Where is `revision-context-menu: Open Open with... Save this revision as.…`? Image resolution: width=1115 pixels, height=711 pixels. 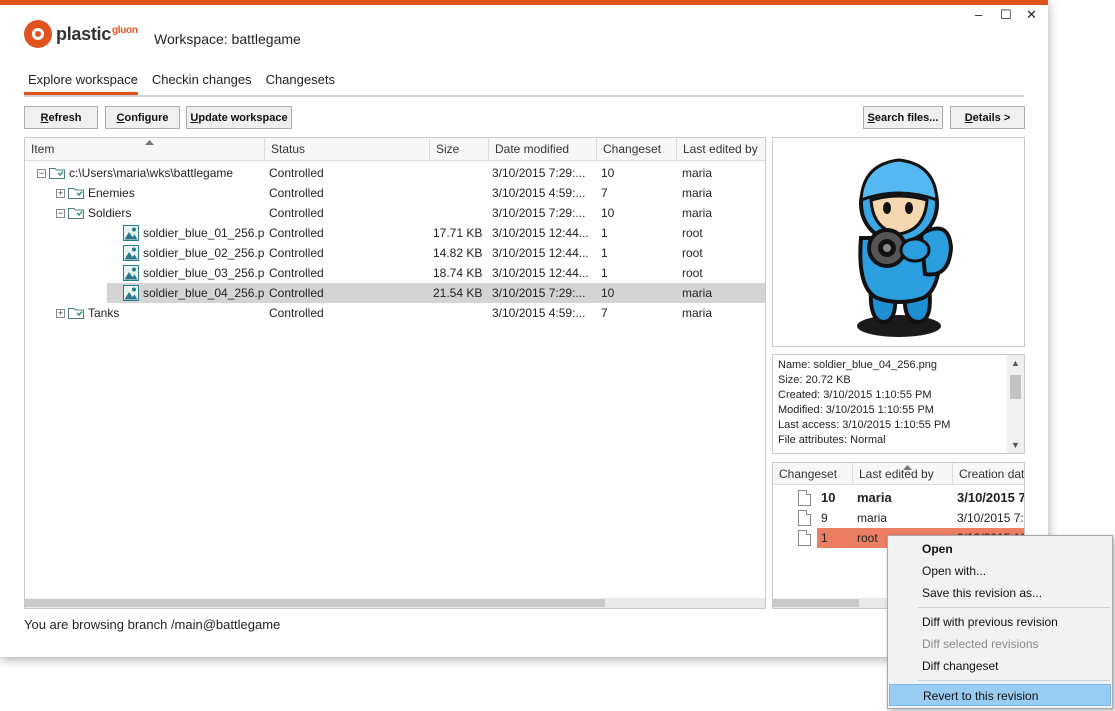
revision-context-menu: Open Open with... Save this revision as.… is located at coordinates (1000, 622).